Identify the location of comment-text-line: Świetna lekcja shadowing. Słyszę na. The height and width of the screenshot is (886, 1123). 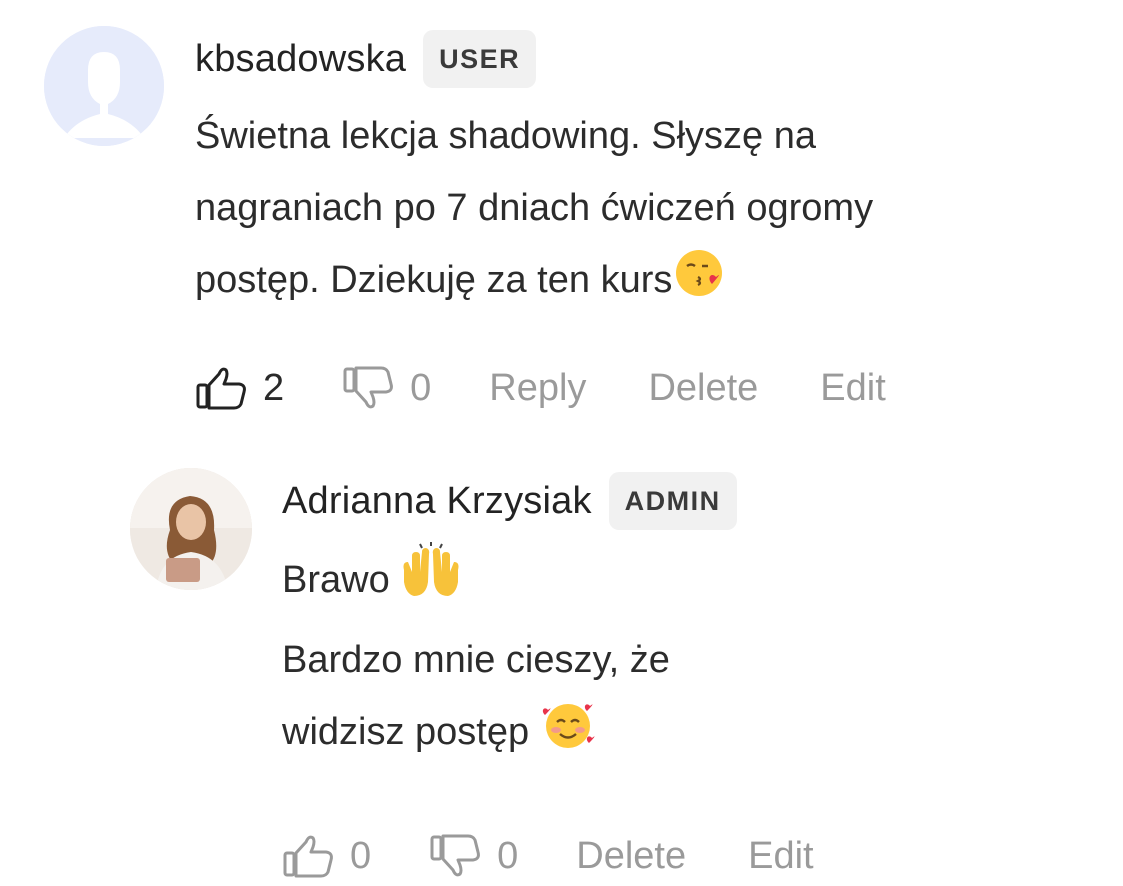
(506, 136).